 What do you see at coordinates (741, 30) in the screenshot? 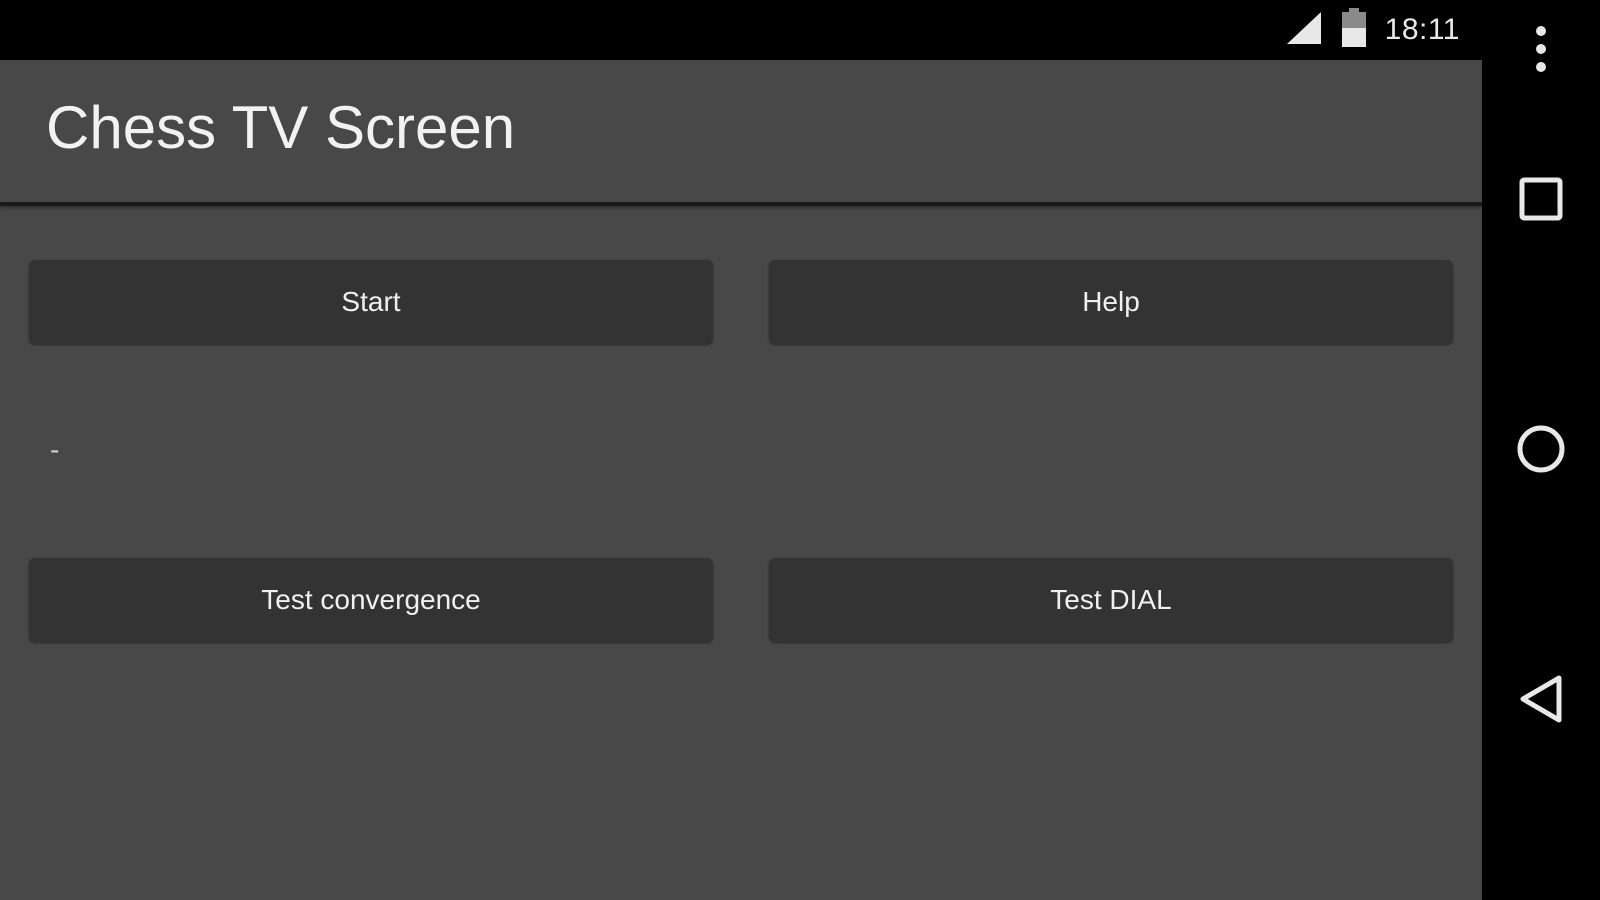
I see `status-bar: 18:11` at bounding box center [741, 30].